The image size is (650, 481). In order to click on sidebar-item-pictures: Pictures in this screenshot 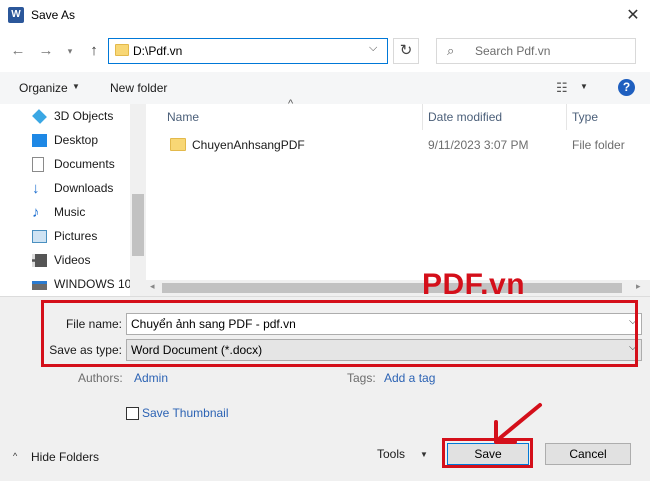, I will do `click(87, 237)`.